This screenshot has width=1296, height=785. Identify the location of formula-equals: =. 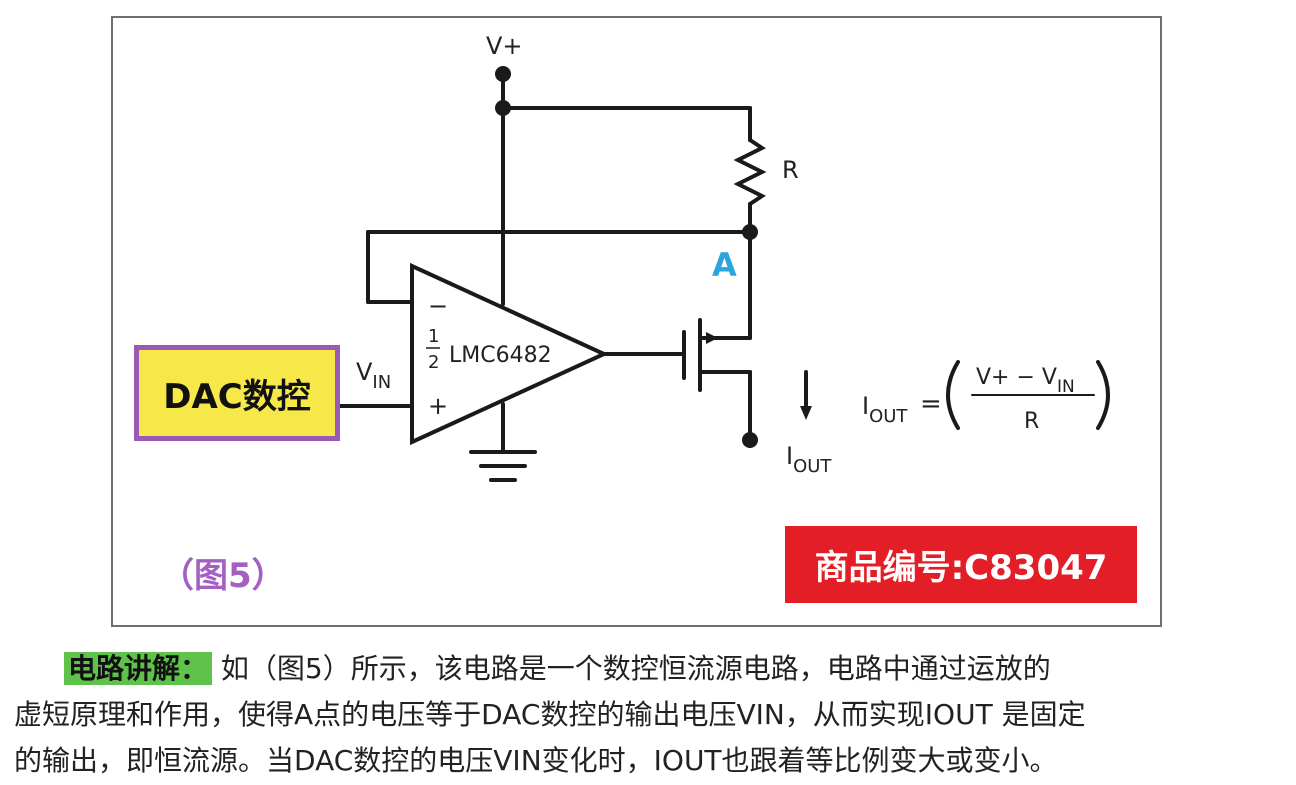
(931, 404).